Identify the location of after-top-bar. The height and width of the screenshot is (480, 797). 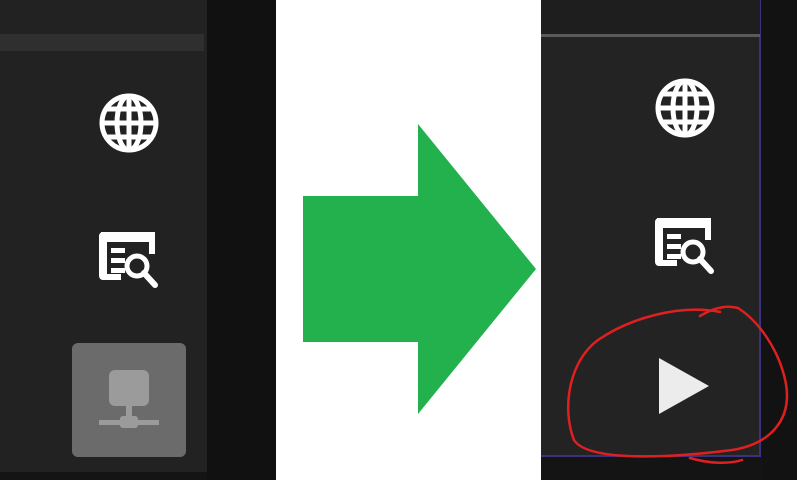
(650, 17).